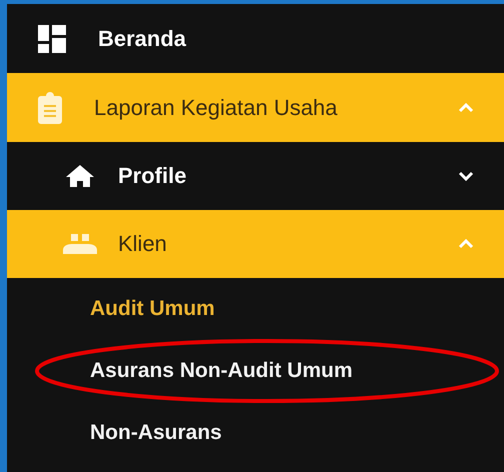  Describe the element at coordinates (52, 38) in the screenshot. I see `dashboard-icon` at that location.